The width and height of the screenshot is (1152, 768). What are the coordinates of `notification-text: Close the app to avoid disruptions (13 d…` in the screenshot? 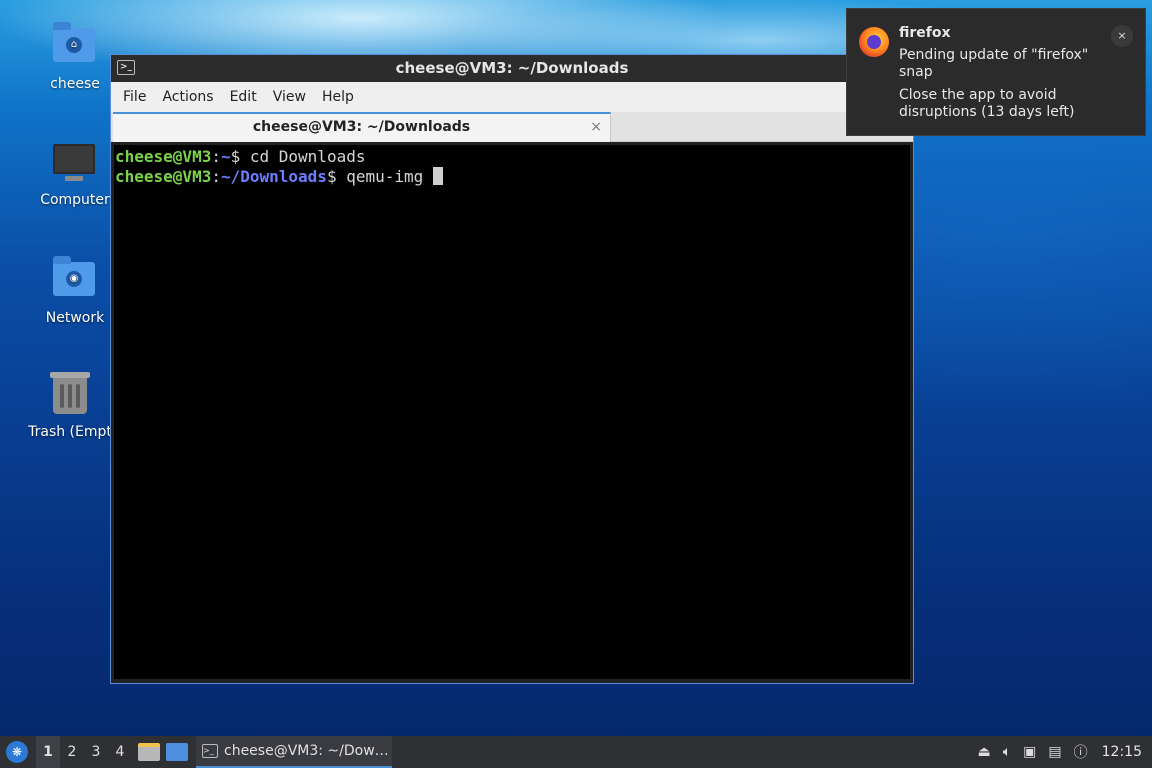 It's located at (987, 103).